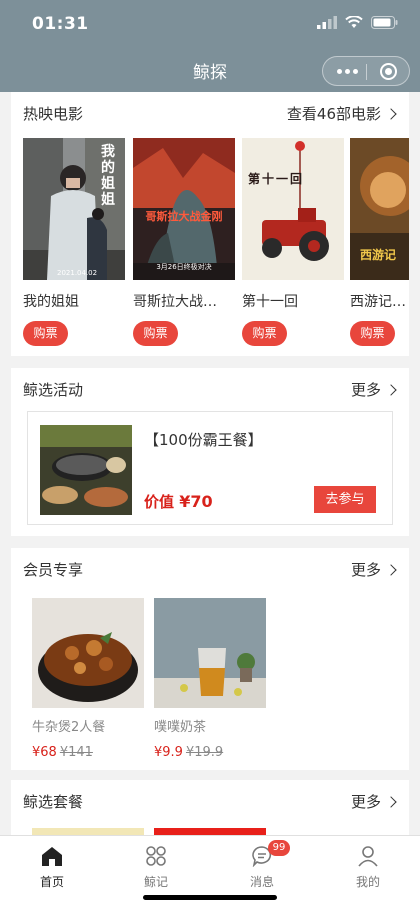  I want to click on sets-more-link: 更多, so click(373, 801).